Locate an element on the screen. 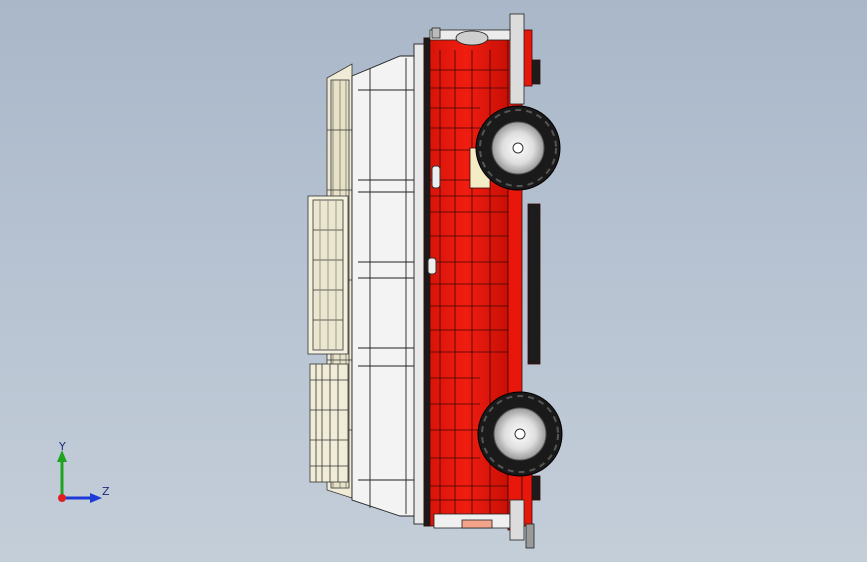 This screenshot has width=867, height=562. axis-origin is located at coordinates (62, 498).